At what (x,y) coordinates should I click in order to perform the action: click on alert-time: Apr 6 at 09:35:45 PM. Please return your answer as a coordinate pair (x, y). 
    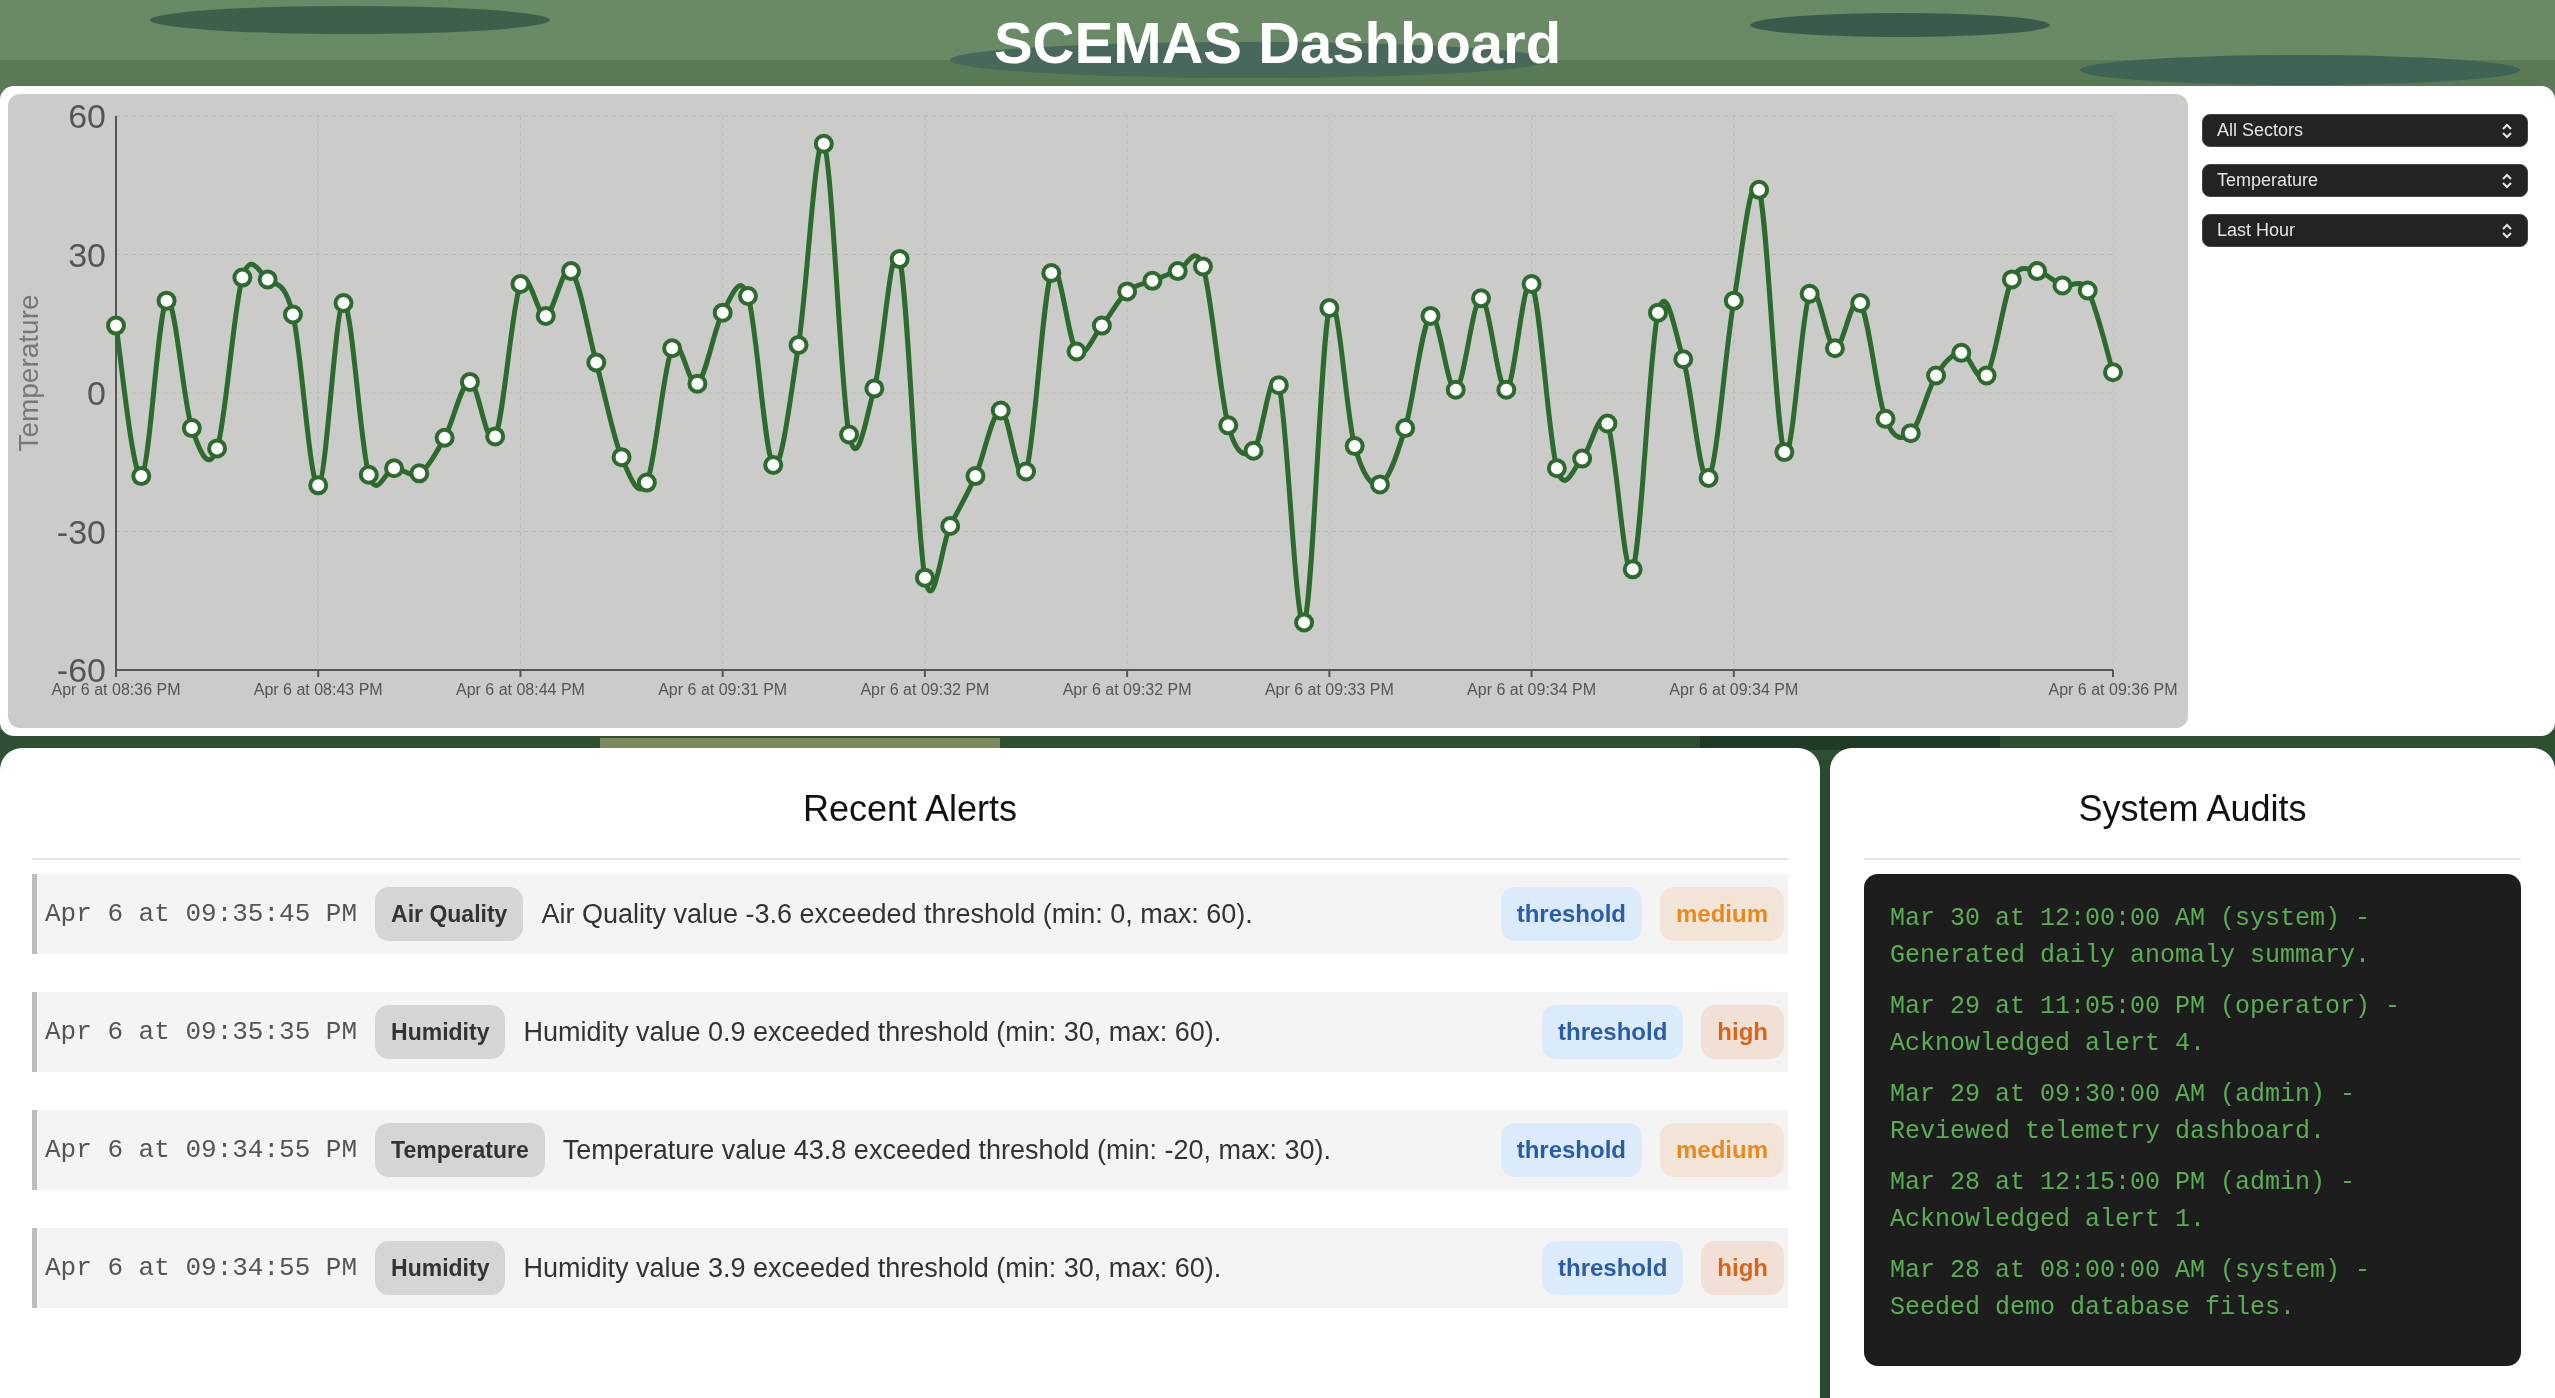
    Looking at the image, I should click on (201, 914).